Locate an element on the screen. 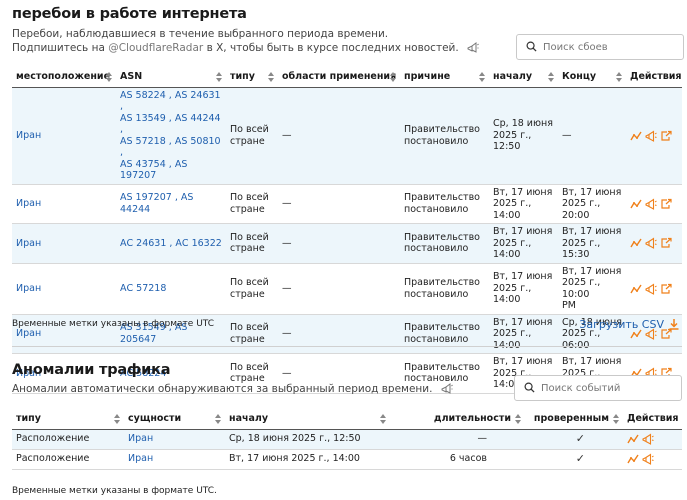 This screenshot has width=687, height=500. asn-link: АС 24631 , АС 16322 is located at coordinates (171, 243).